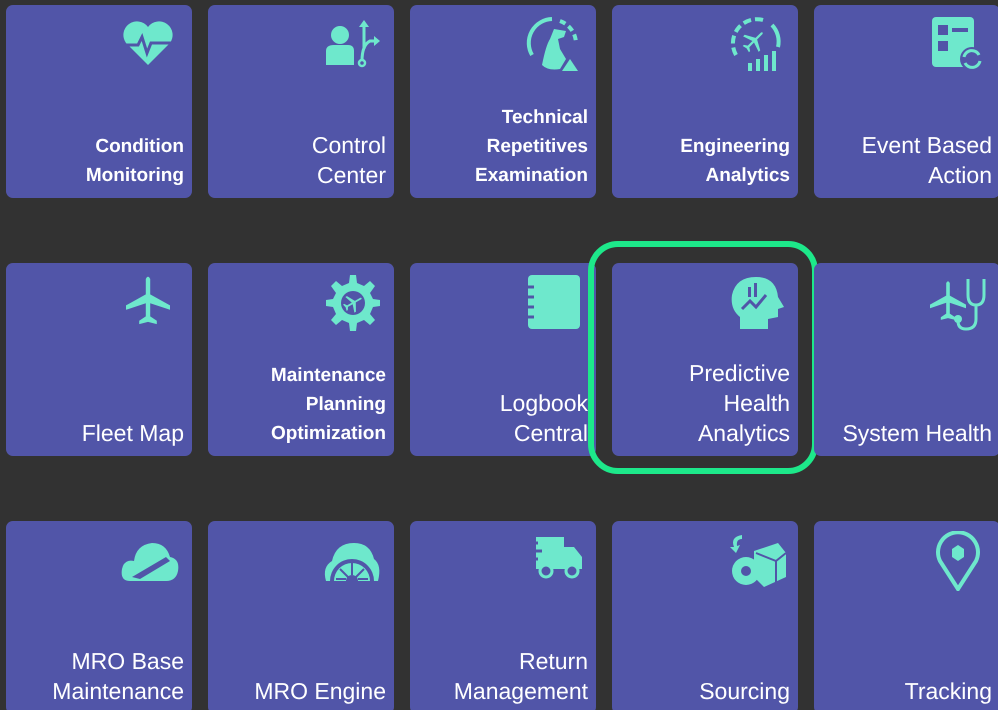 This screenshot has width=998, height=710. Describe the element at coordinates (301, 359) in the screenshot. I see `app-tile: Maintenance Planning Optimization` at that location.